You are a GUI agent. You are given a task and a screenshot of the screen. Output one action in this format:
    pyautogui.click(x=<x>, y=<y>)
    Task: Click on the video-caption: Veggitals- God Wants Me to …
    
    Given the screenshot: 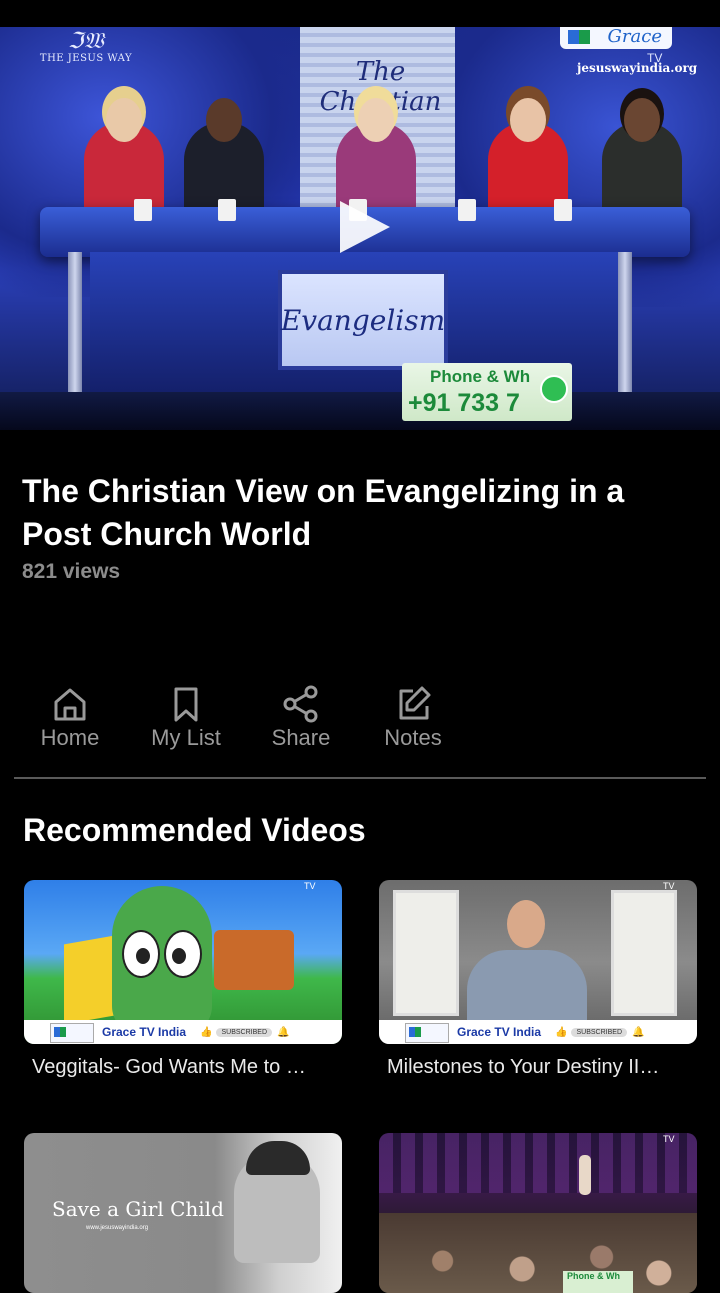 What is the action you would take?
    pyautogui.click(x=169, y=1067)
    